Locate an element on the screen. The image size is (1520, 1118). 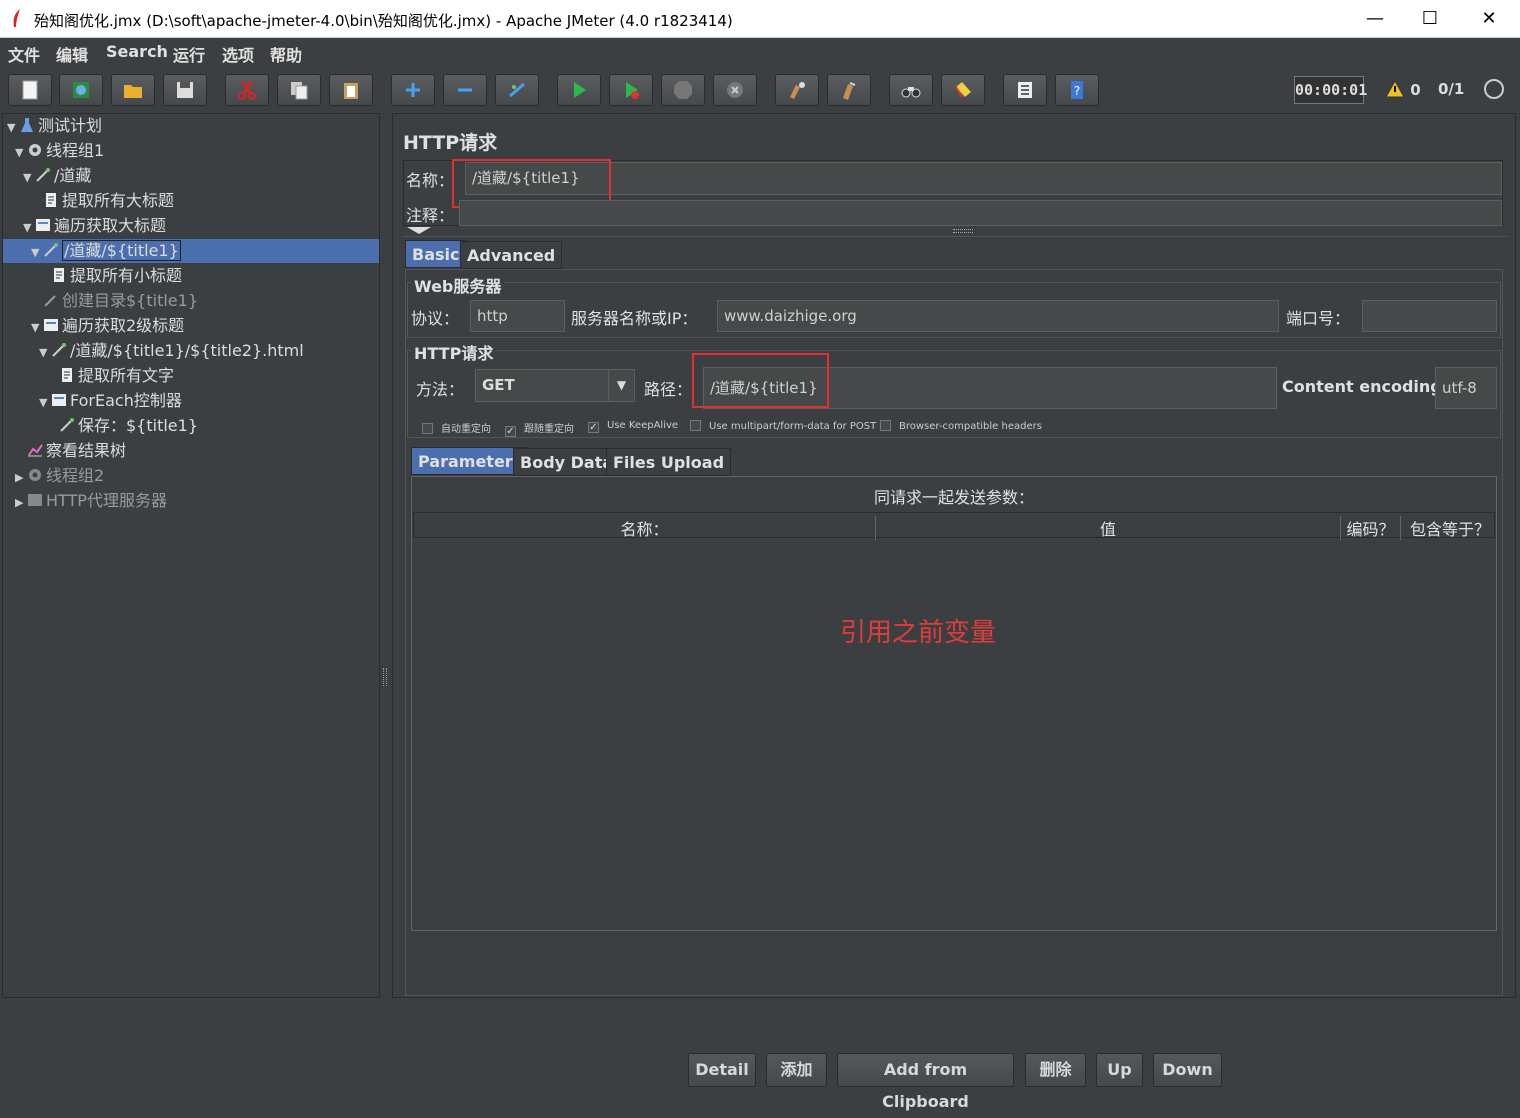
shutdown-icon is located at coordinates (735, 90).